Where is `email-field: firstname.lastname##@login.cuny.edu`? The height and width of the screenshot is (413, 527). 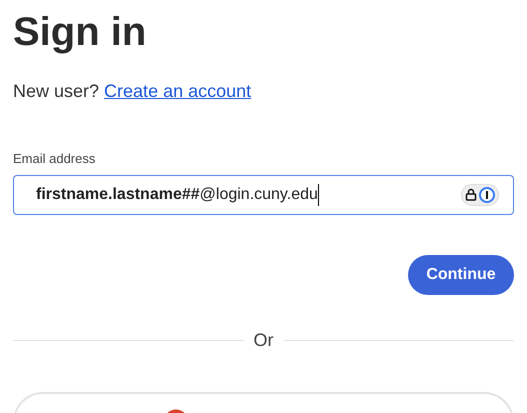 email-field: firstname.lastname##@login.cuny.edu is located at coordinates (263, 194).